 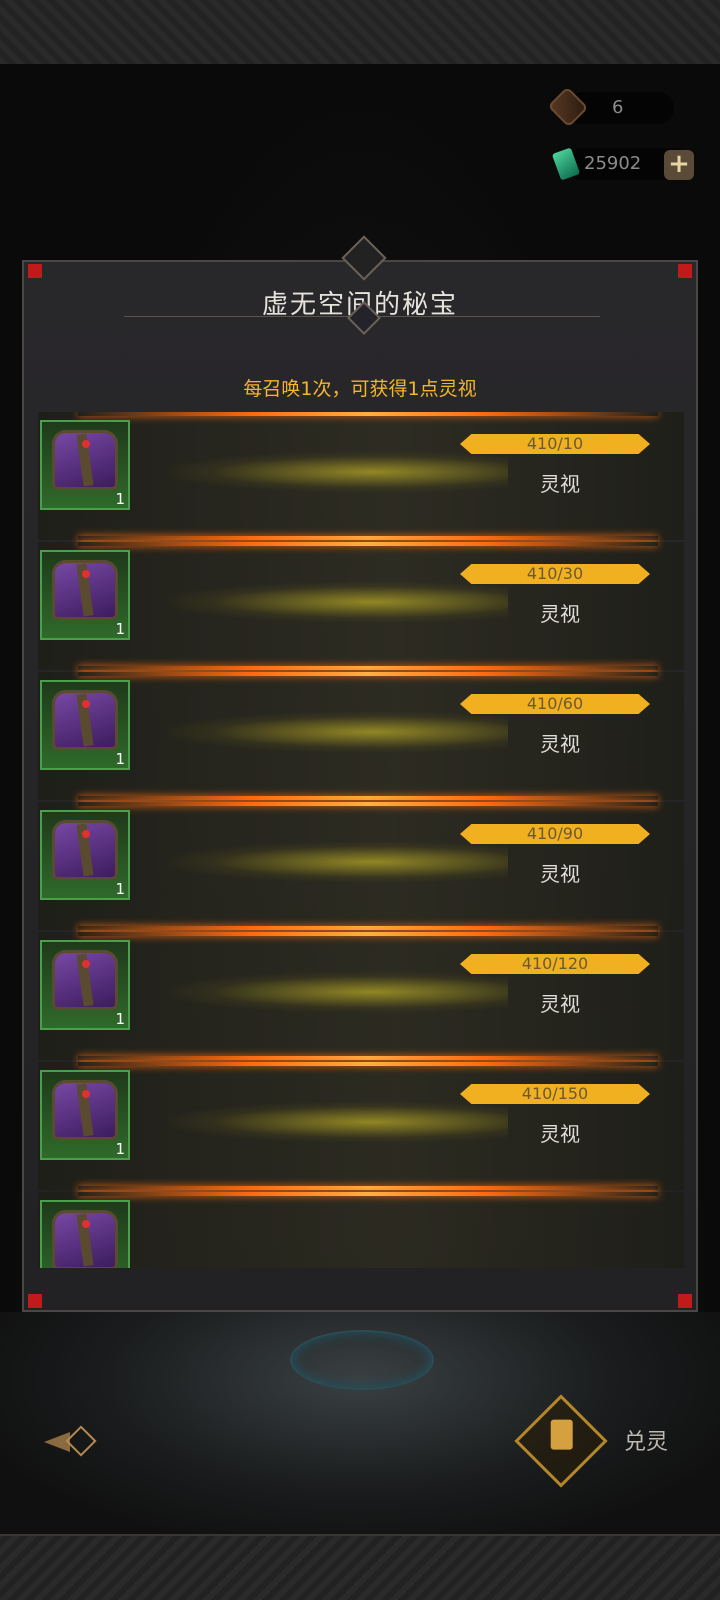 What do you see at coordinates (361, 1230) in the screenshot?
I see `reward-row-partial` at bounding box center [361, 1230].